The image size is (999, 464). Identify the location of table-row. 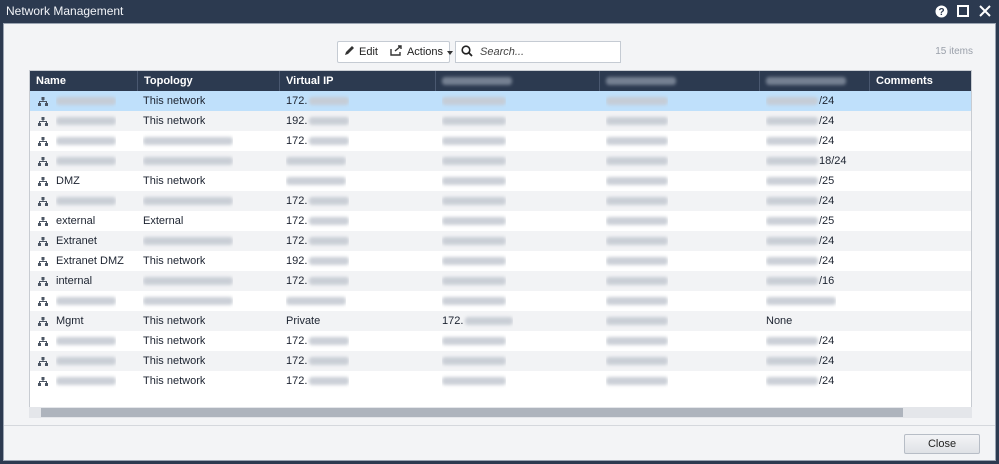
(500, 301).